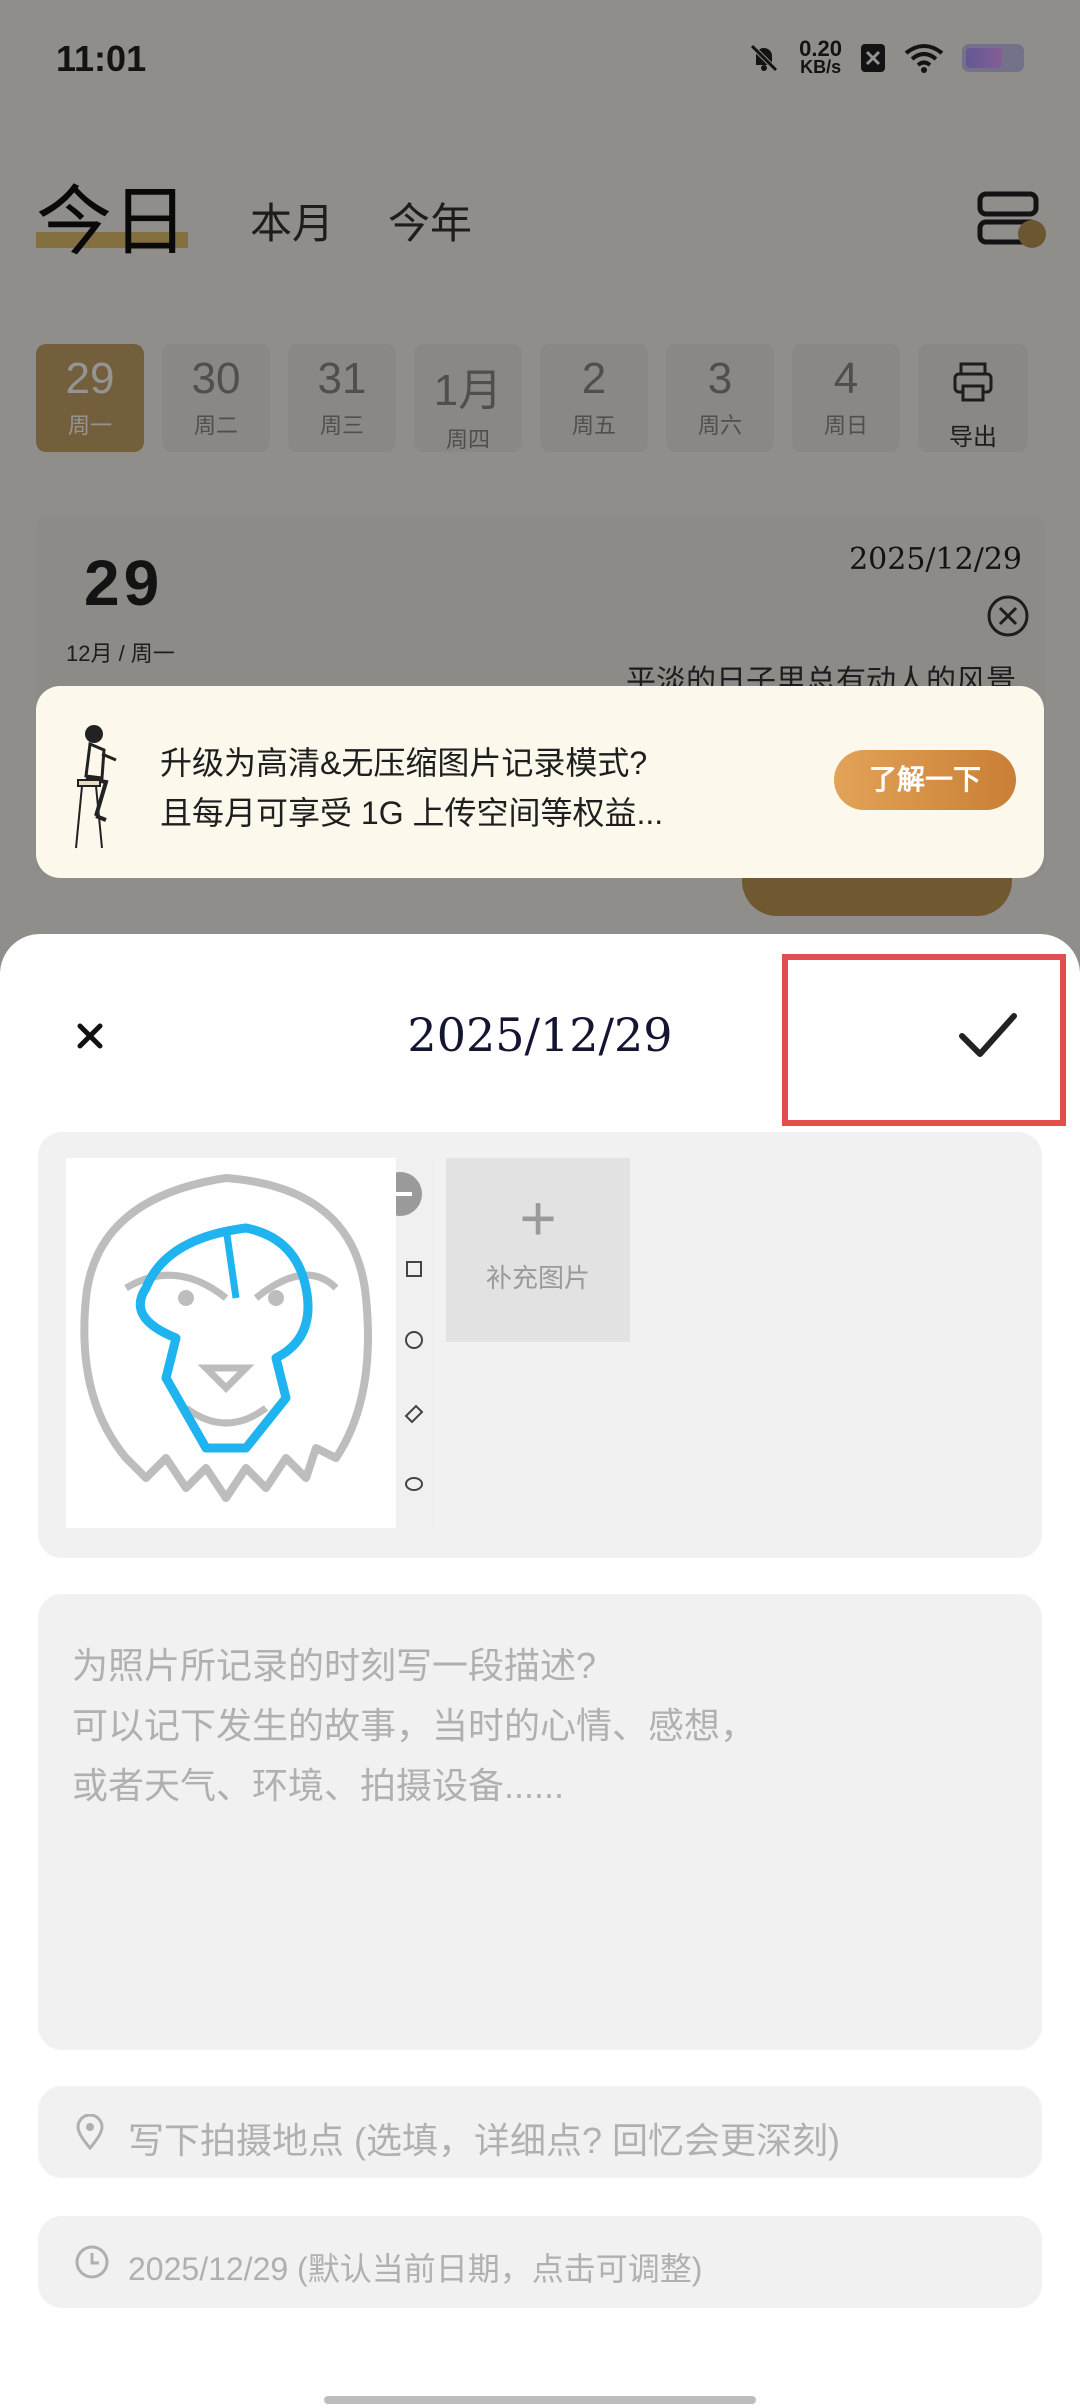 Image resolution: width=1080 pixels, height=2408 pixels. I want to click on home-indicator, so click(540, 2400).